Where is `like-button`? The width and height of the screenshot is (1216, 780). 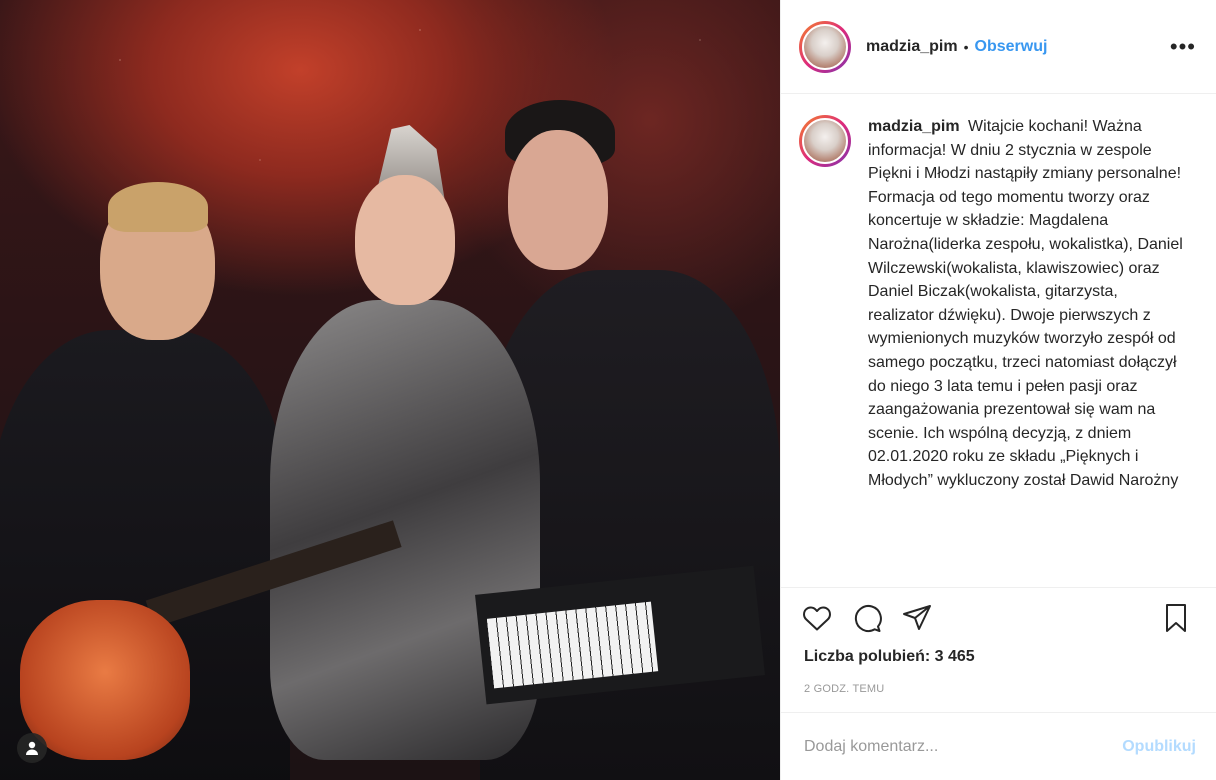 like-button is located at coordinates (819, 618).